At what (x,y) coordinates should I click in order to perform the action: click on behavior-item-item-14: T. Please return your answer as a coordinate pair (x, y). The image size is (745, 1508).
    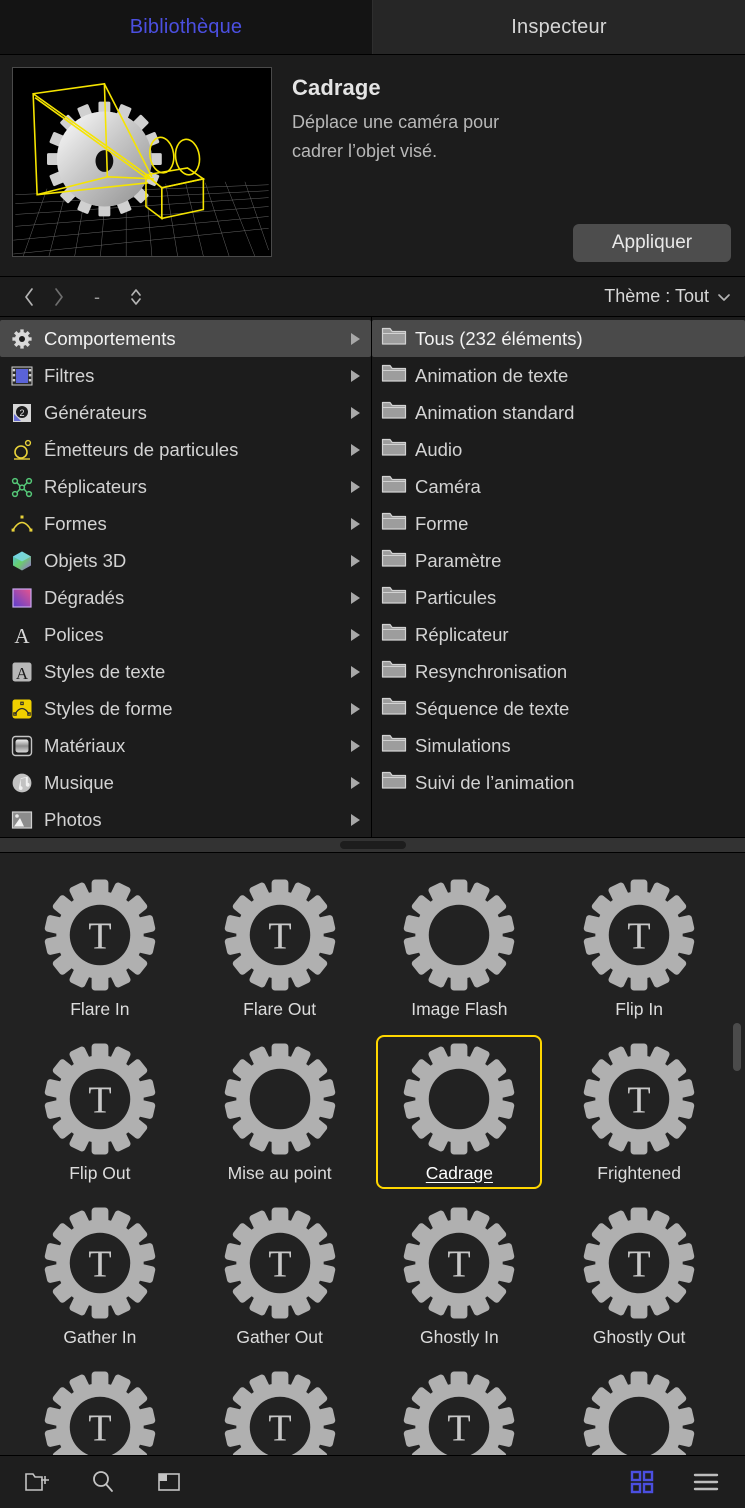
    Looking at the image, I should click on (460, 1404).